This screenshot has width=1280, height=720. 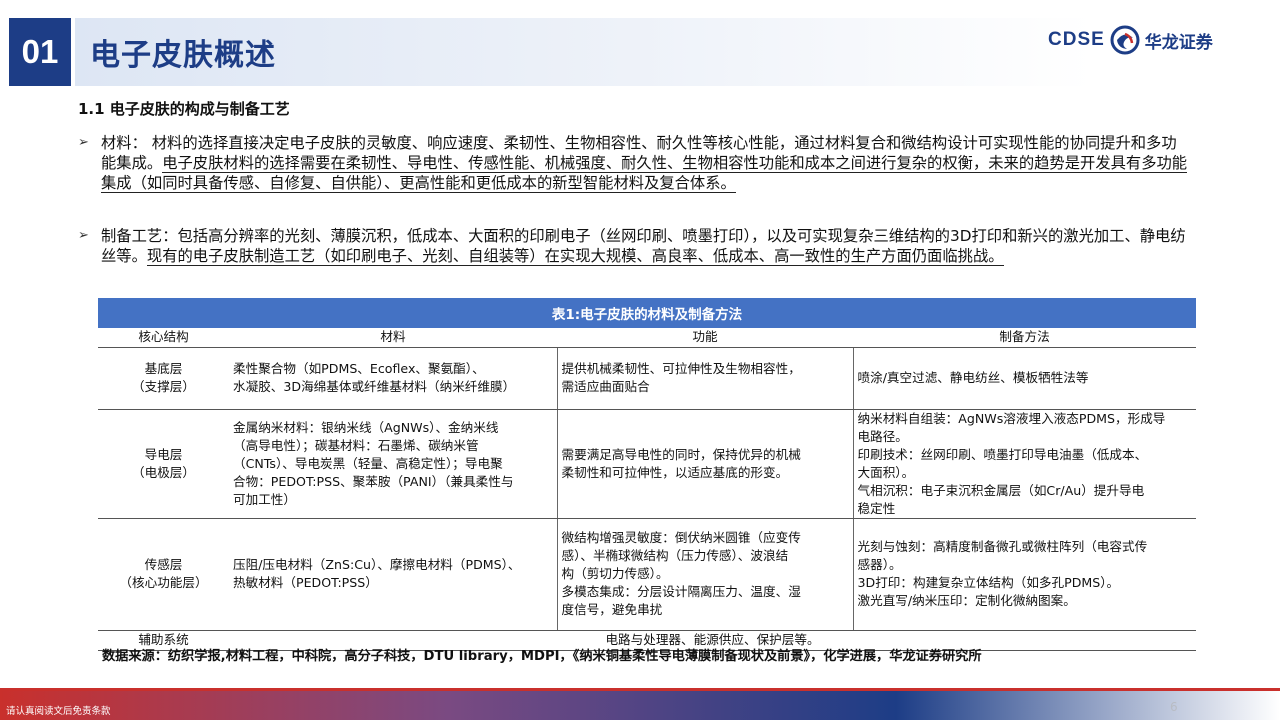 What do you see at coordinates (163, 574) in the screenshot?
I see `structure-cell: 传感层 （核心功能层）` at bounding box center [163, 574].